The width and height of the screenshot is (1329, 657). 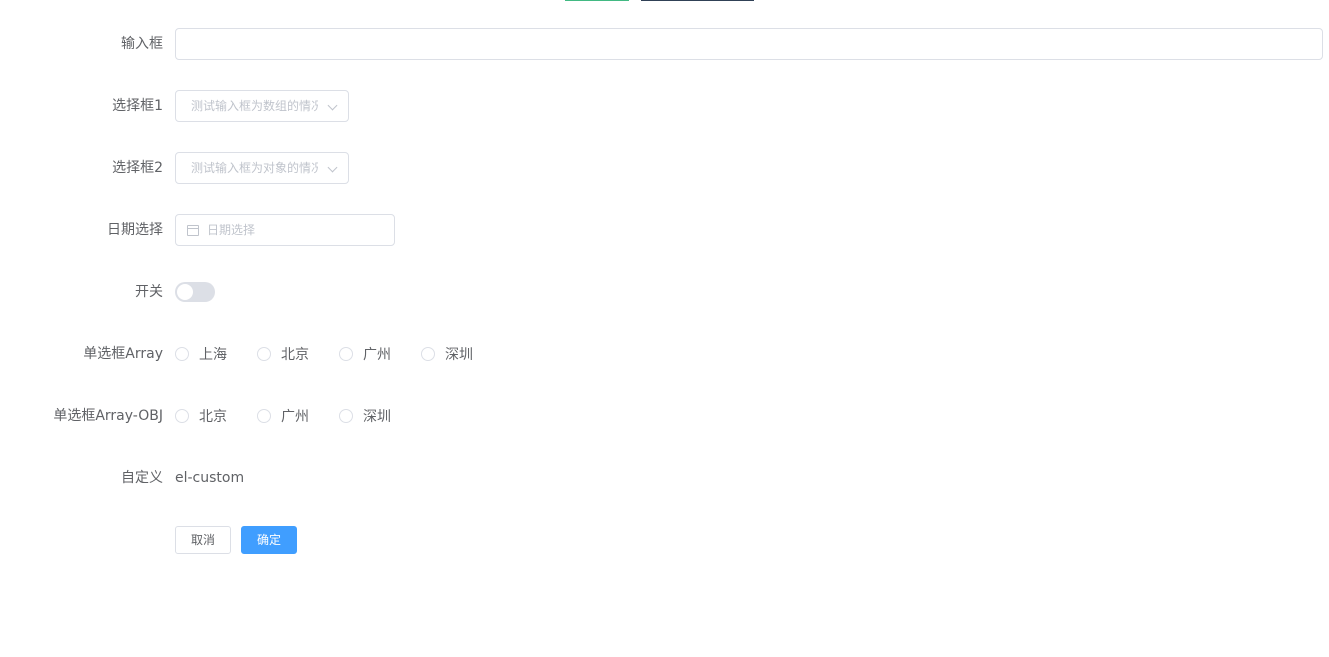 What do you see at coordinates (149, 292) in the screenshot?
I see `switch-label: 开关` at bounding box center [149, 292].